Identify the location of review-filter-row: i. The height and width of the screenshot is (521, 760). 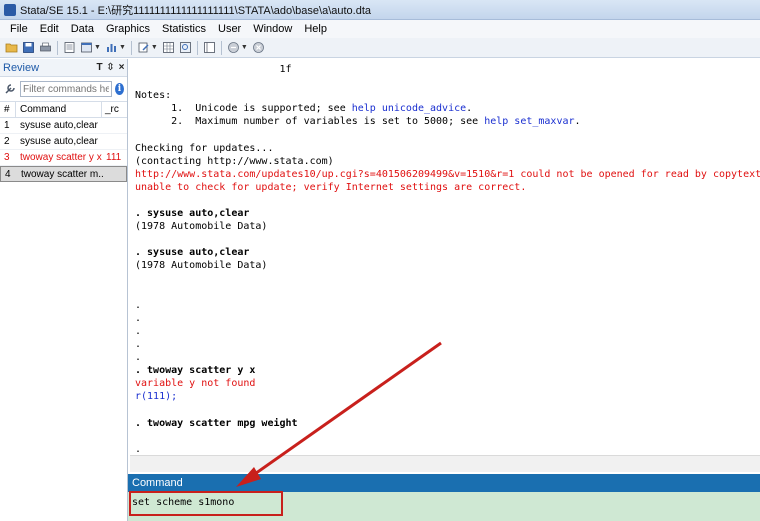
(63, 89).